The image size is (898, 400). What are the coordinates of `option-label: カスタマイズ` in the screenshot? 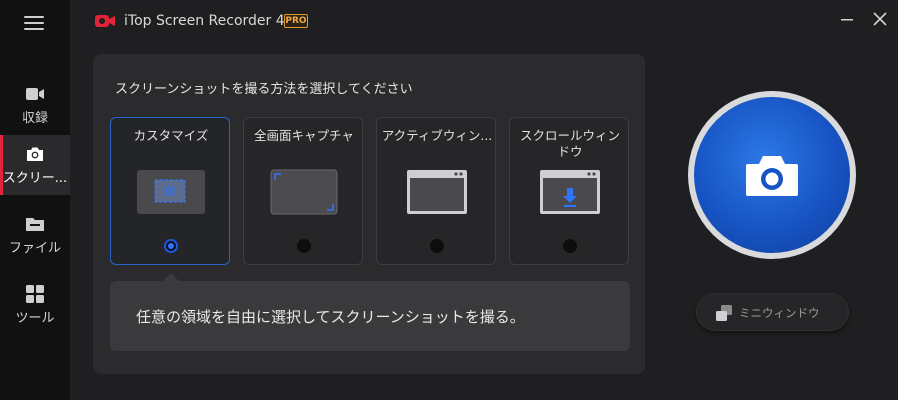 It's located at (171, 135).